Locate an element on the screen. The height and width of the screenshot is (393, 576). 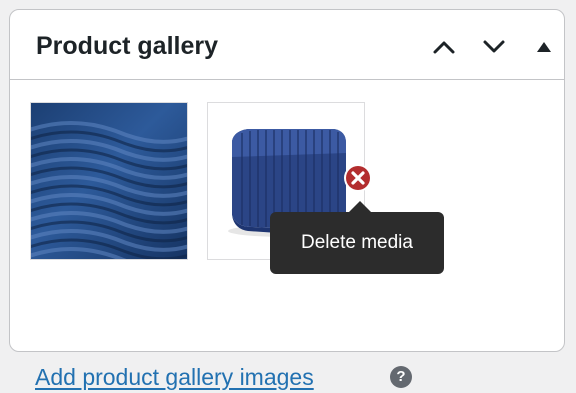
toggle-panel-button is located at coordinates (544, 47).